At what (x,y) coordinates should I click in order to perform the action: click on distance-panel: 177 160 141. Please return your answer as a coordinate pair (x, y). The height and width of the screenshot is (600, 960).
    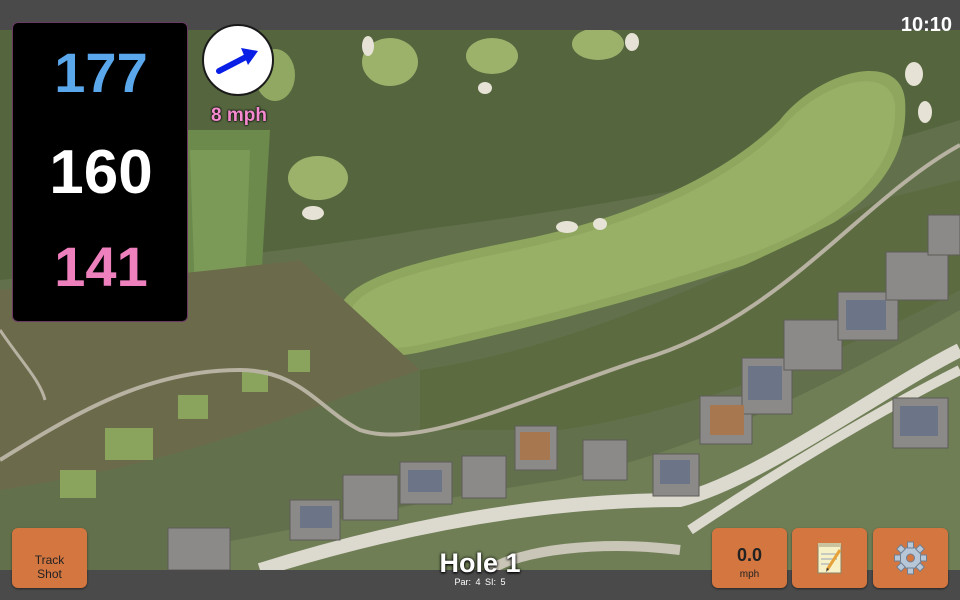
    Looking at the image, I should click on (100, 172).